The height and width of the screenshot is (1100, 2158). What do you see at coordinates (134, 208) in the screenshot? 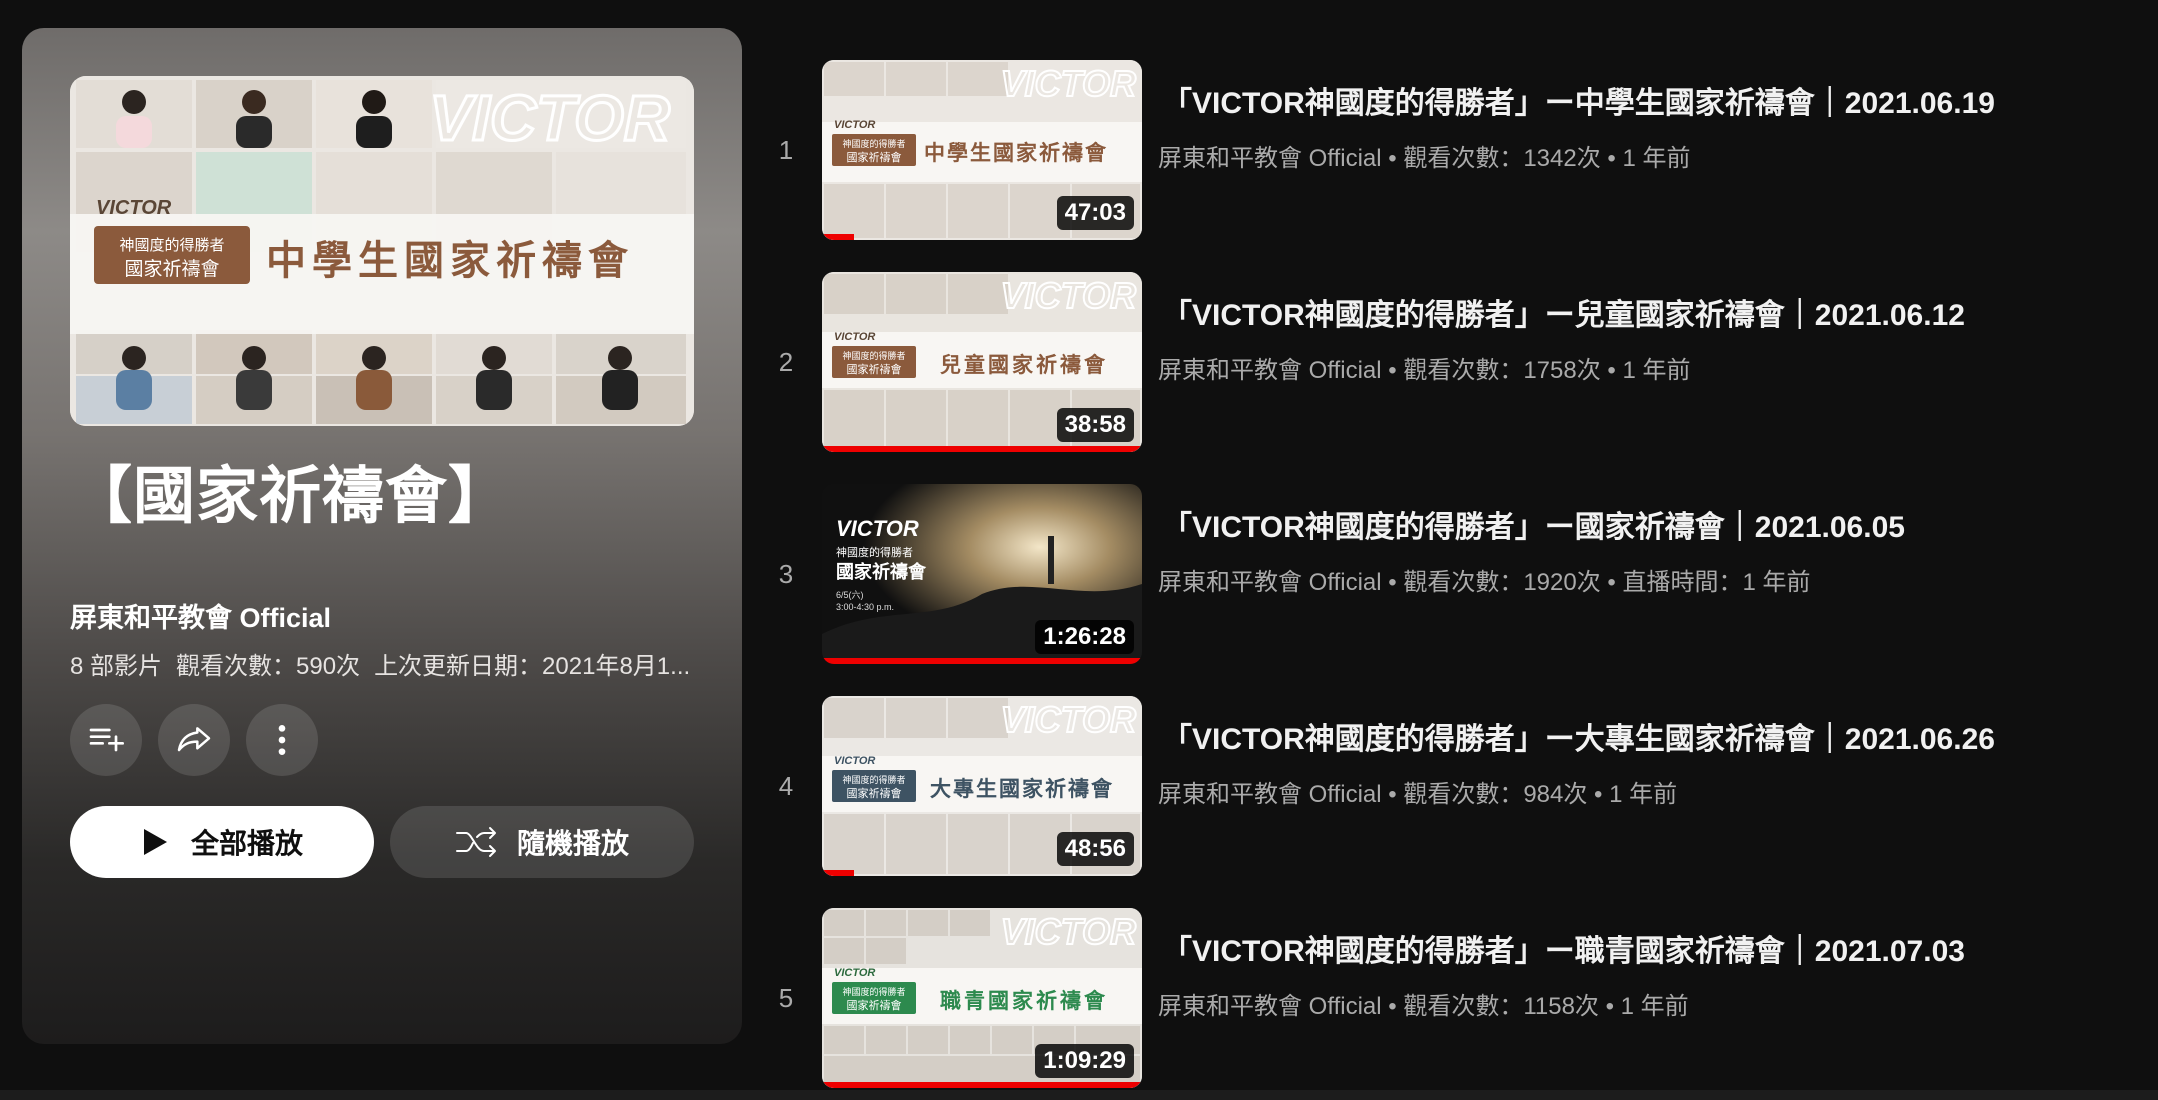
I see `hero-logo-small: VICTOR` at bounding box center [134, 208].